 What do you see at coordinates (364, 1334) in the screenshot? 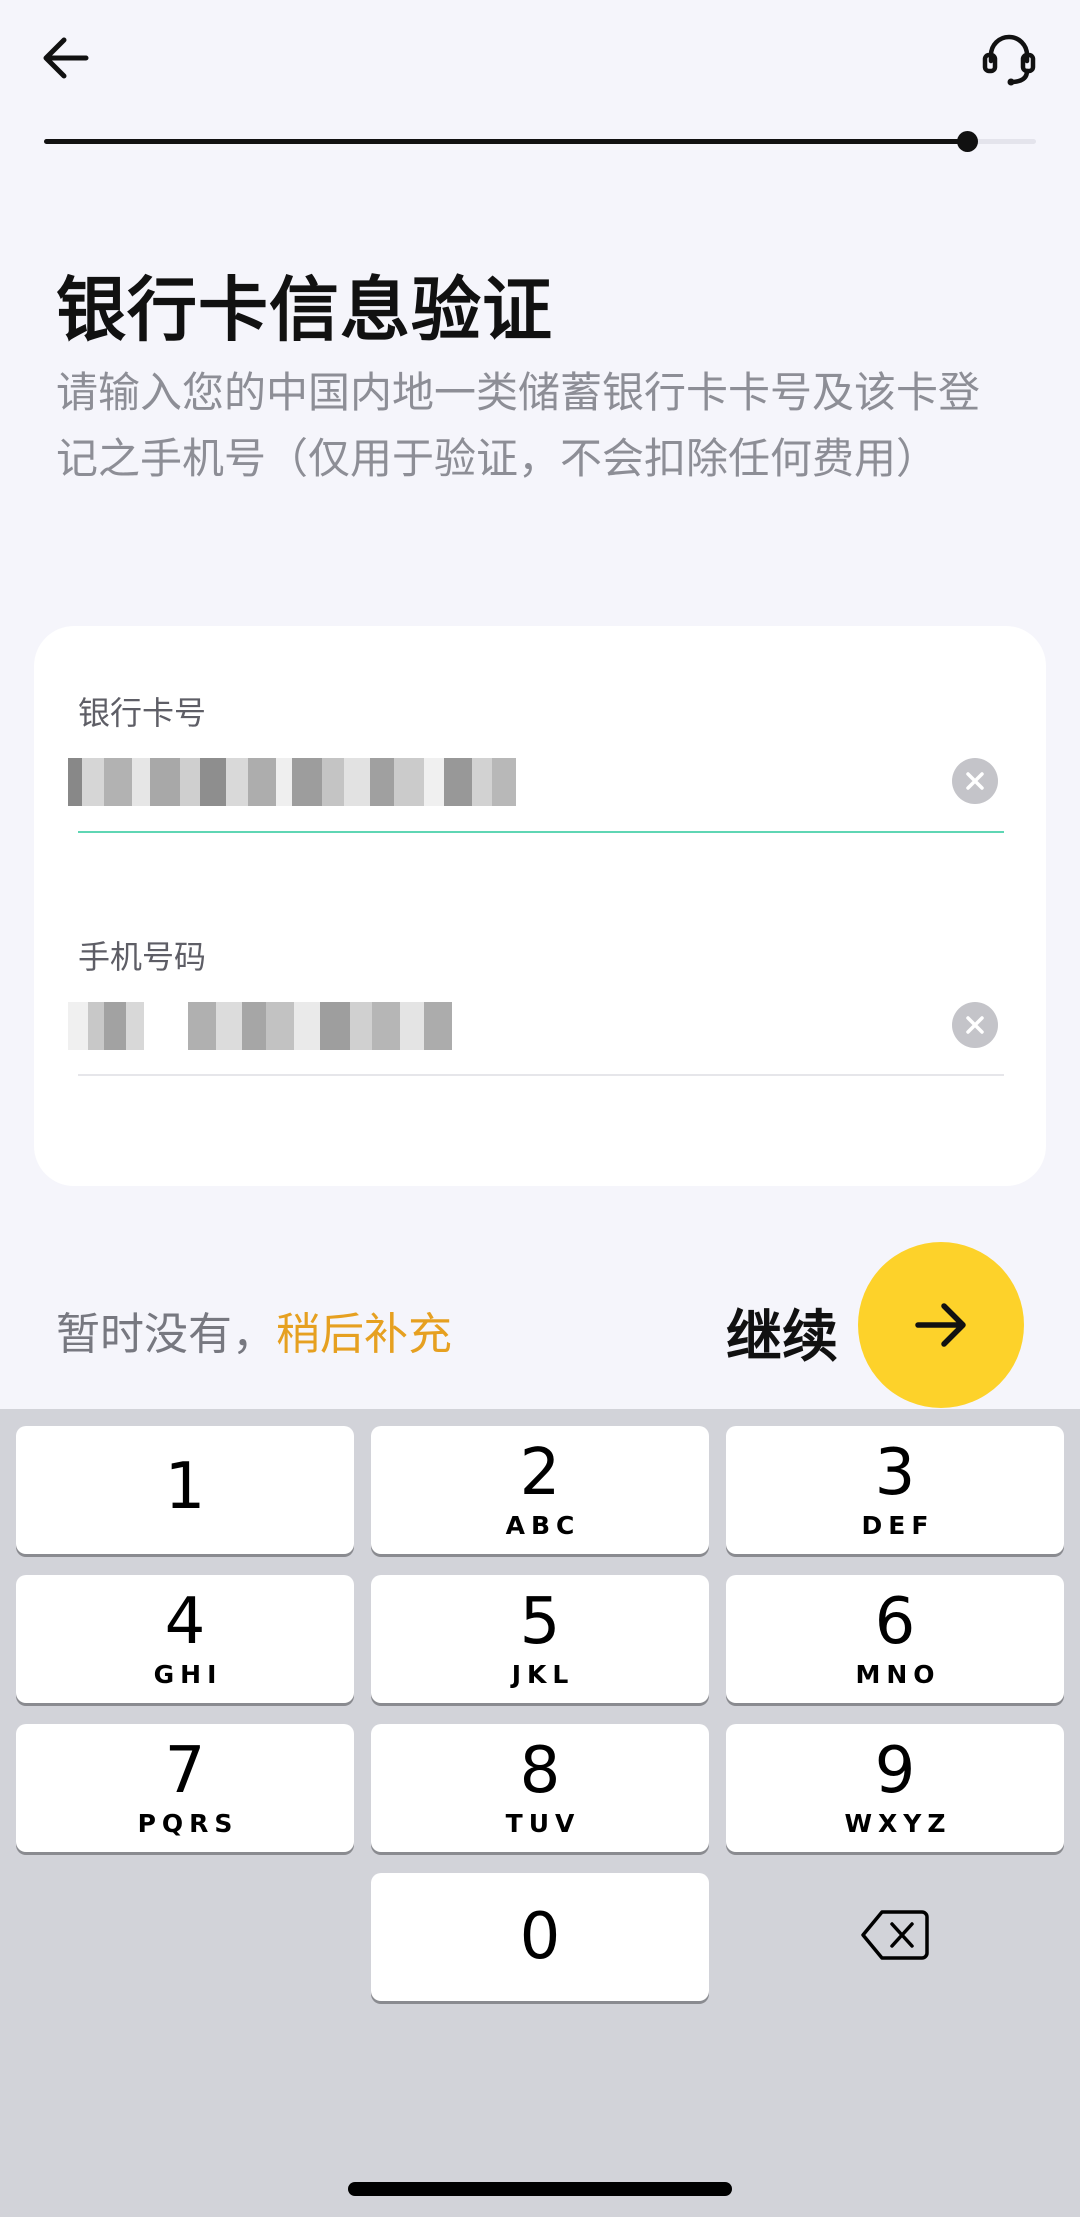
I see `add-later-link: 稍后补充` at bounding box center [364, 1334].